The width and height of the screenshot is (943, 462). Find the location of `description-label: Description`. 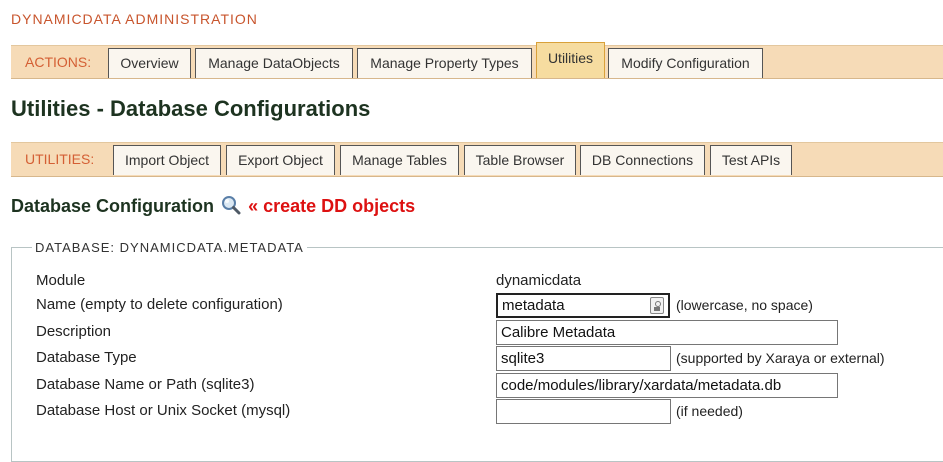

description-label: Description is located at coordinates (74, 331).